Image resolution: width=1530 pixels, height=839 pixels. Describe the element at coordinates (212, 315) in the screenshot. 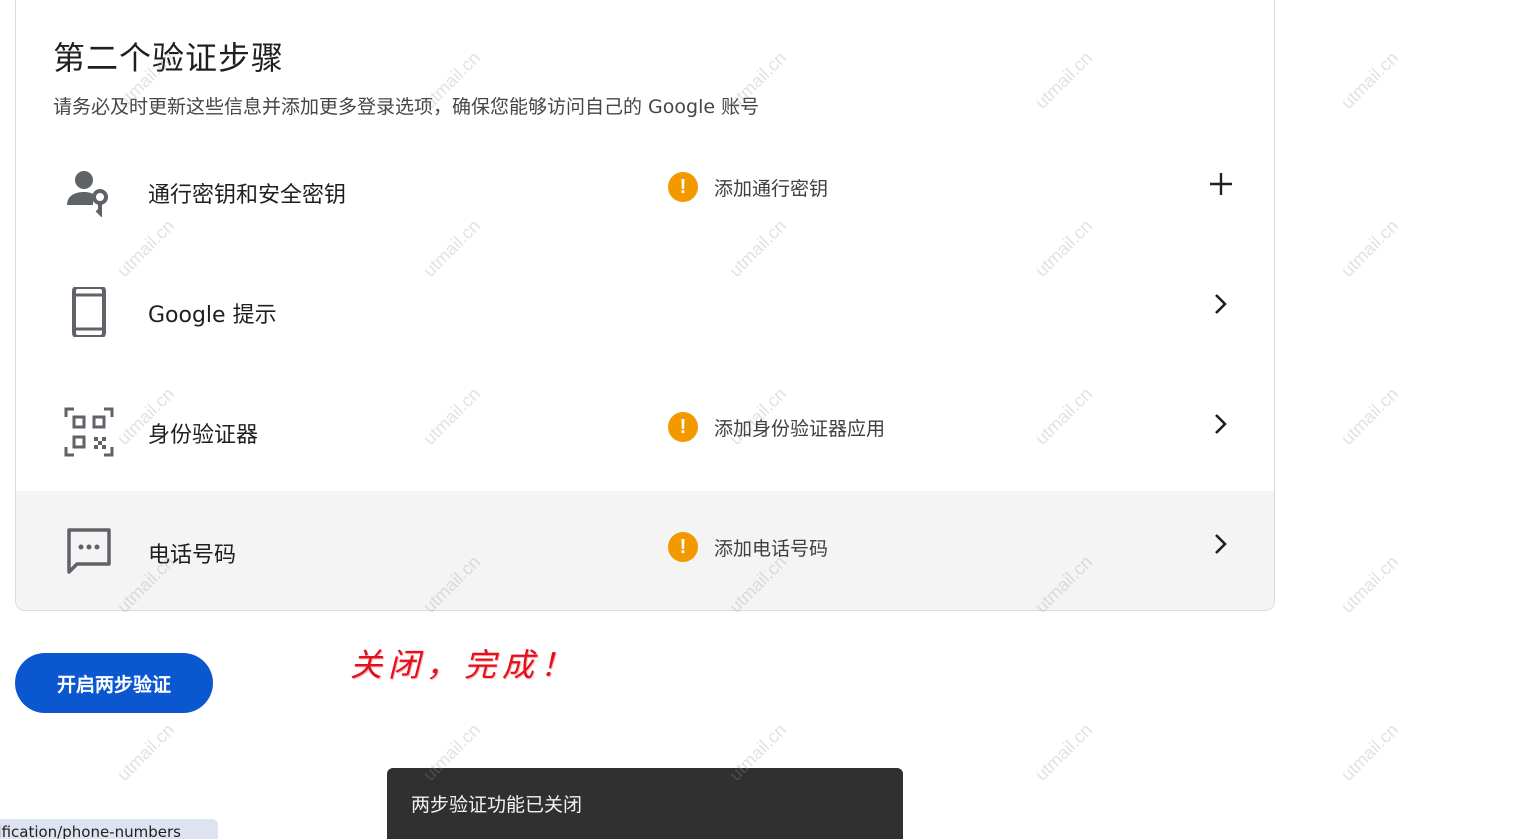

I see `row-label: Google 提示` at that location.